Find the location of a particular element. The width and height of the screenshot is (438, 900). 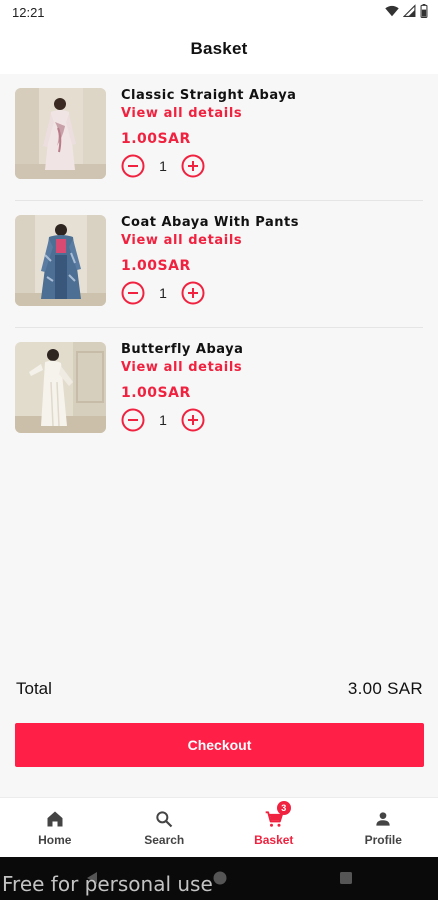

watermark-text: Free for personal use is located at coordinates (107, 884).